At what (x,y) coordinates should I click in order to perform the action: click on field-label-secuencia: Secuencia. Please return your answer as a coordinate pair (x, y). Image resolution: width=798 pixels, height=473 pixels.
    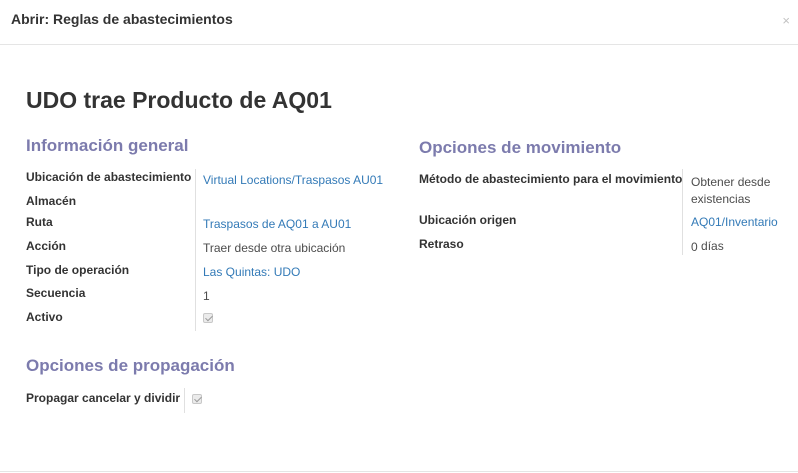
    Looking at the image, I should click on (56, 293).